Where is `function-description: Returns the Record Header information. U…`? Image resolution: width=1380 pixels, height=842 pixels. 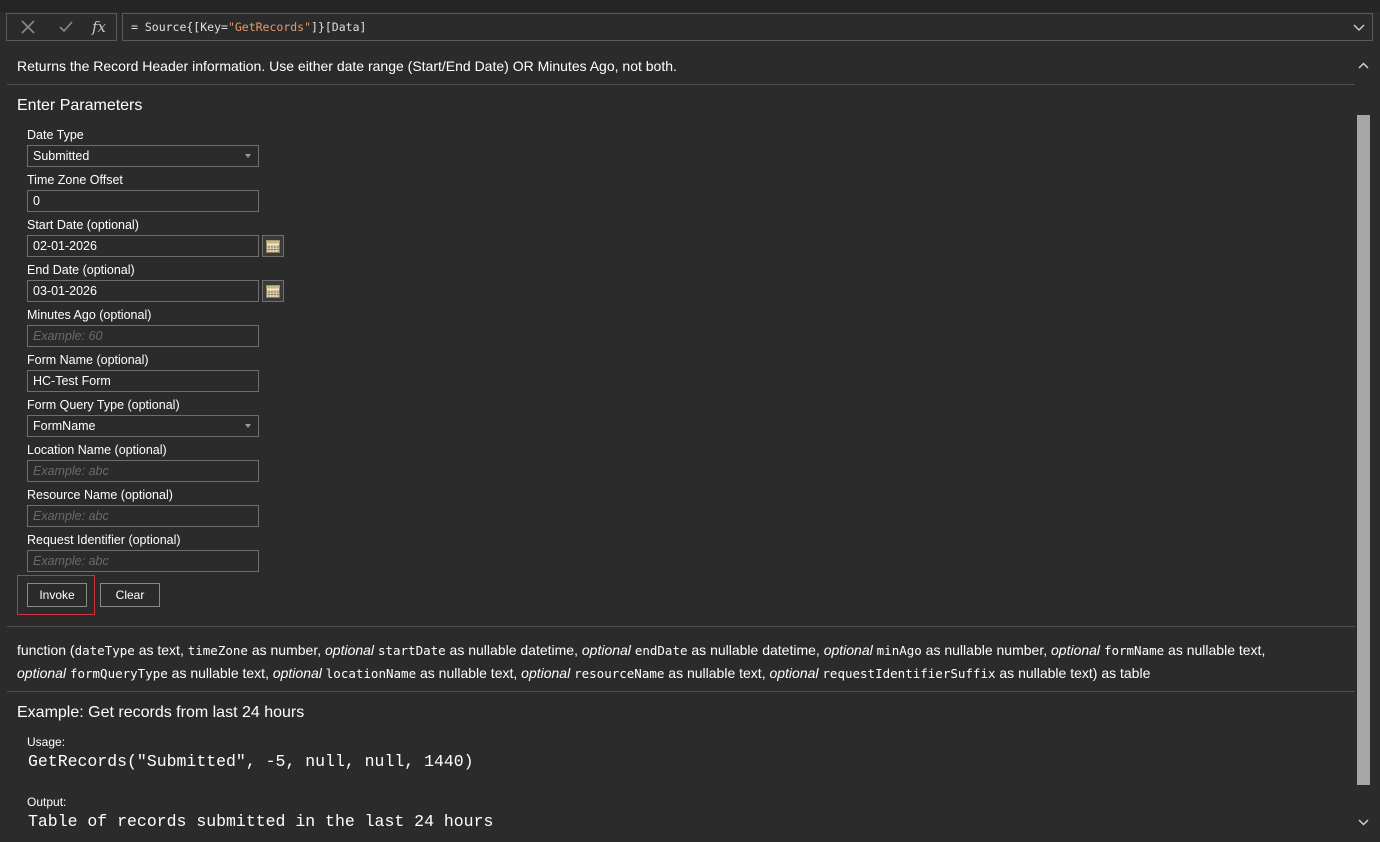 function-description: Returns the Record Header information. U… is located at coordinates (347, 66).